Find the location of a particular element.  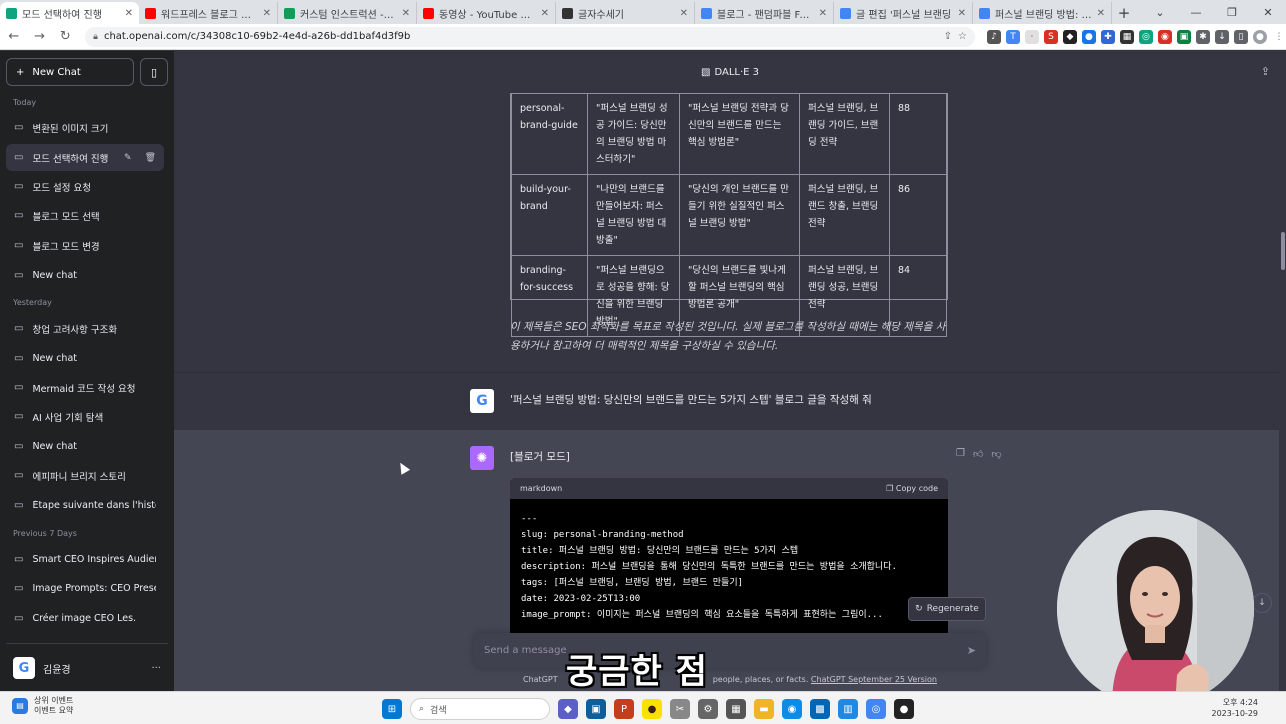

sidebar-chat-item: ▭ 모드 설정 요청 is located at coordinates (85, 186).